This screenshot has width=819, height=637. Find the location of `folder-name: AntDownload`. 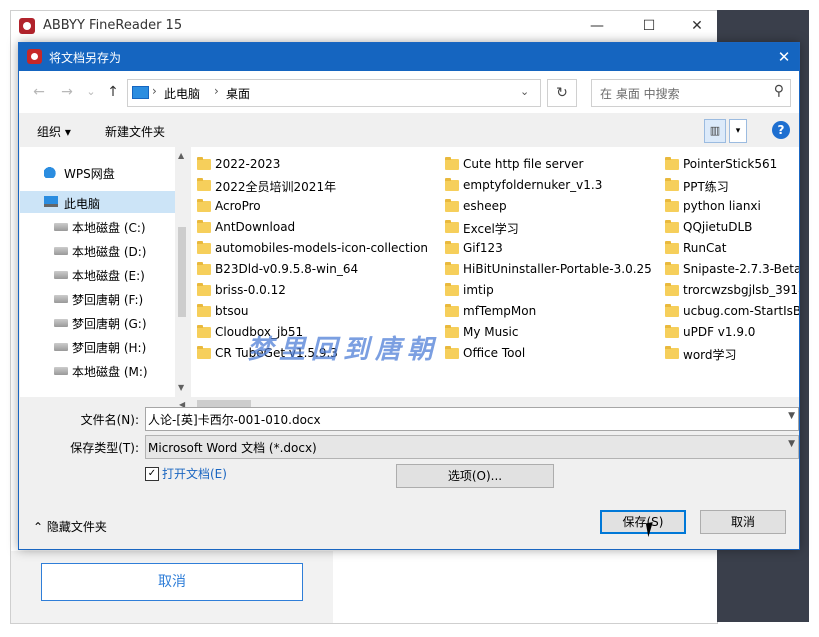

folder-name: AntDownload is located at coordinates (255, 227).